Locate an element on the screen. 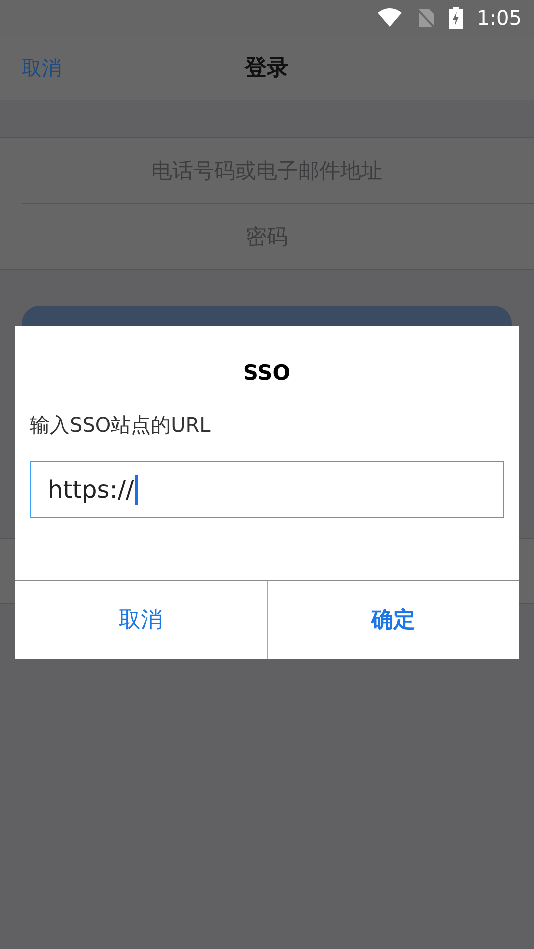 This screenshot has height=949, width=534. status-time: 1:05 is located at coordinates (499, 18).